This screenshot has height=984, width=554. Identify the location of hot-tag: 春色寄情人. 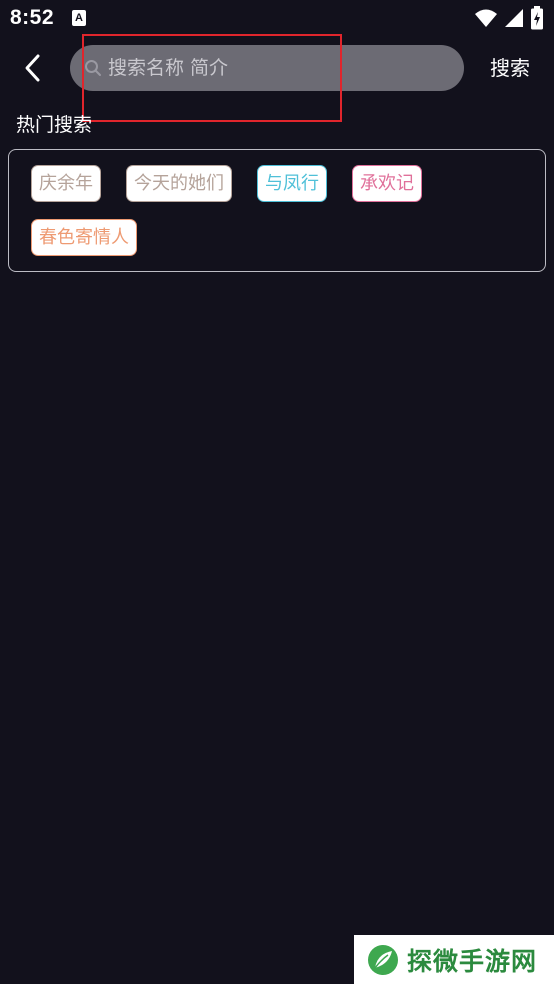
(84, 237).